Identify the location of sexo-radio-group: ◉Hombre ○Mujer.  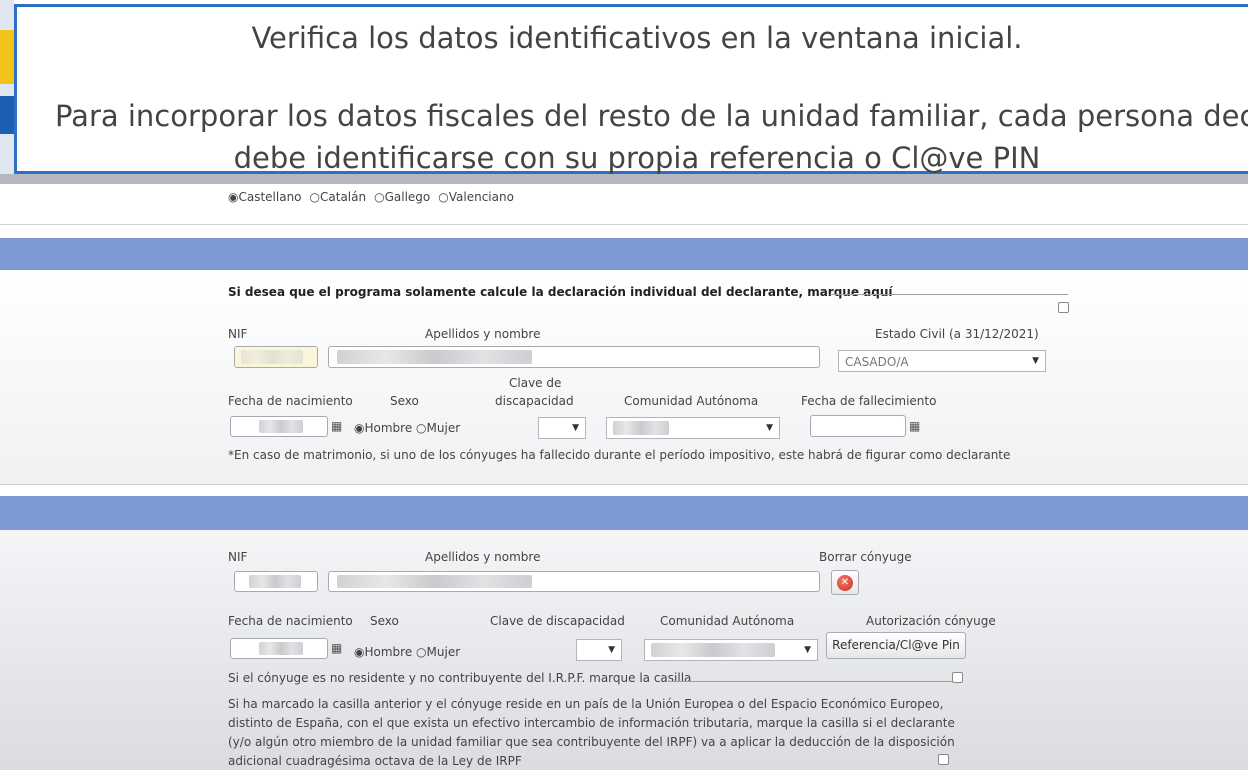
(407, 428).